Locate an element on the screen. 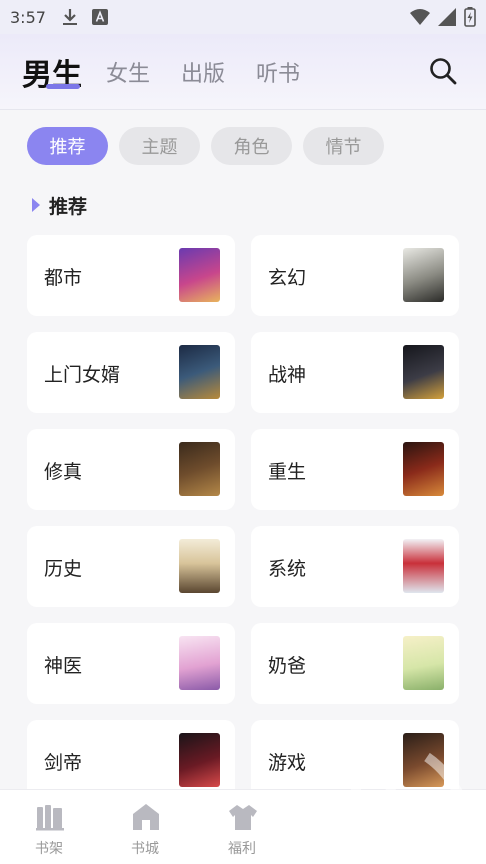 The image size is (486, 864). search-button is located at coordinates (443, 71).